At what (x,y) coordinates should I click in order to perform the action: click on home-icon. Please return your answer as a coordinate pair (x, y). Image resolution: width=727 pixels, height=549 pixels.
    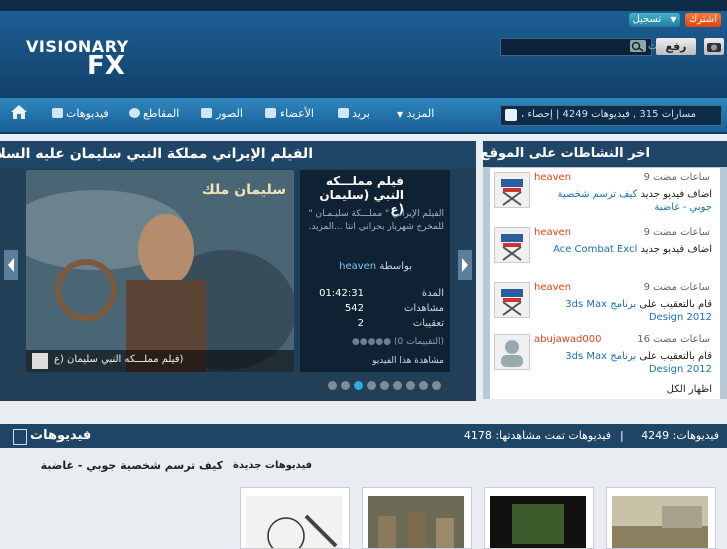
    Looking at the image, I should click on (19, 112).